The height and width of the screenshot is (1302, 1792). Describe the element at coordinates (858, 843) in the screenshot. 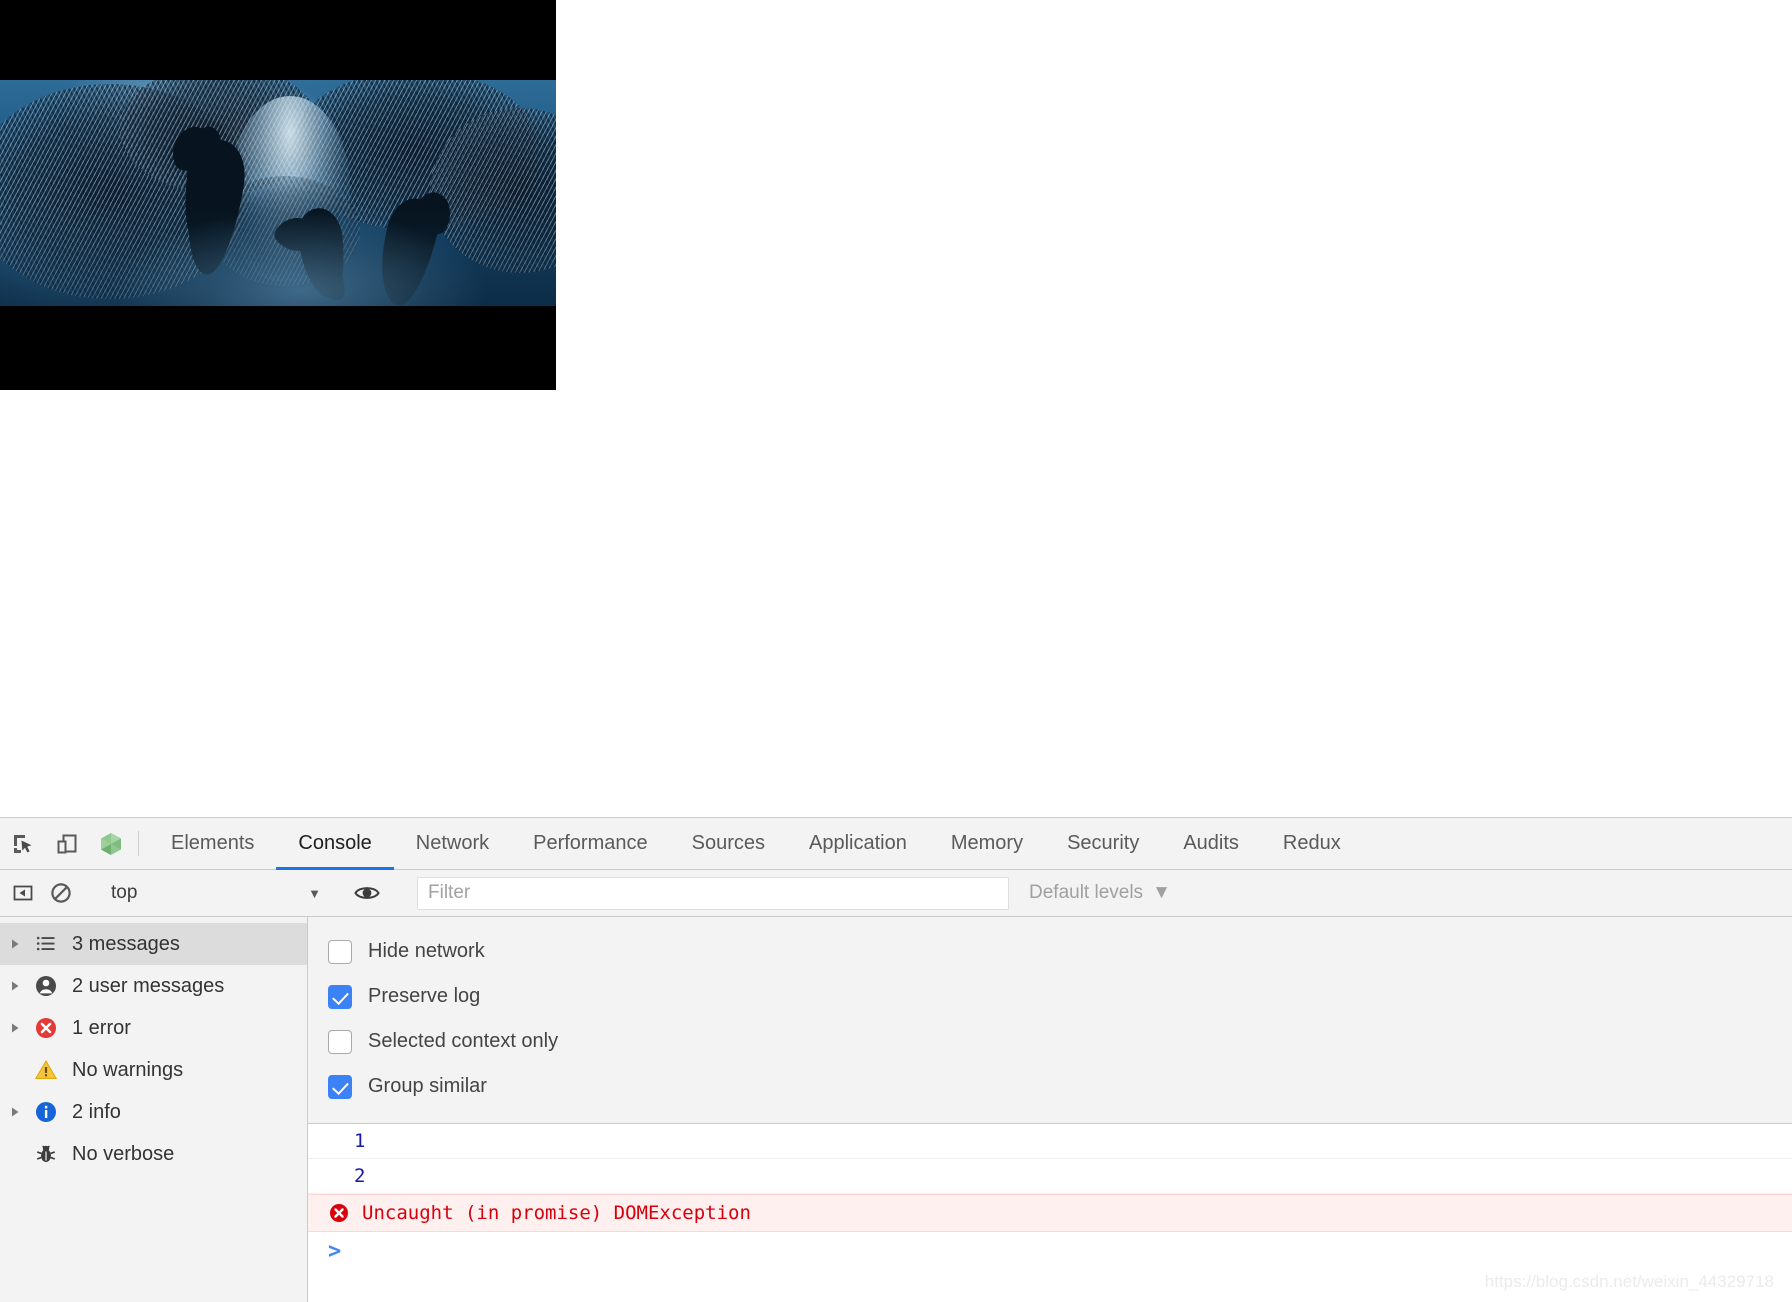

I see `tab-application: Application` at that location.